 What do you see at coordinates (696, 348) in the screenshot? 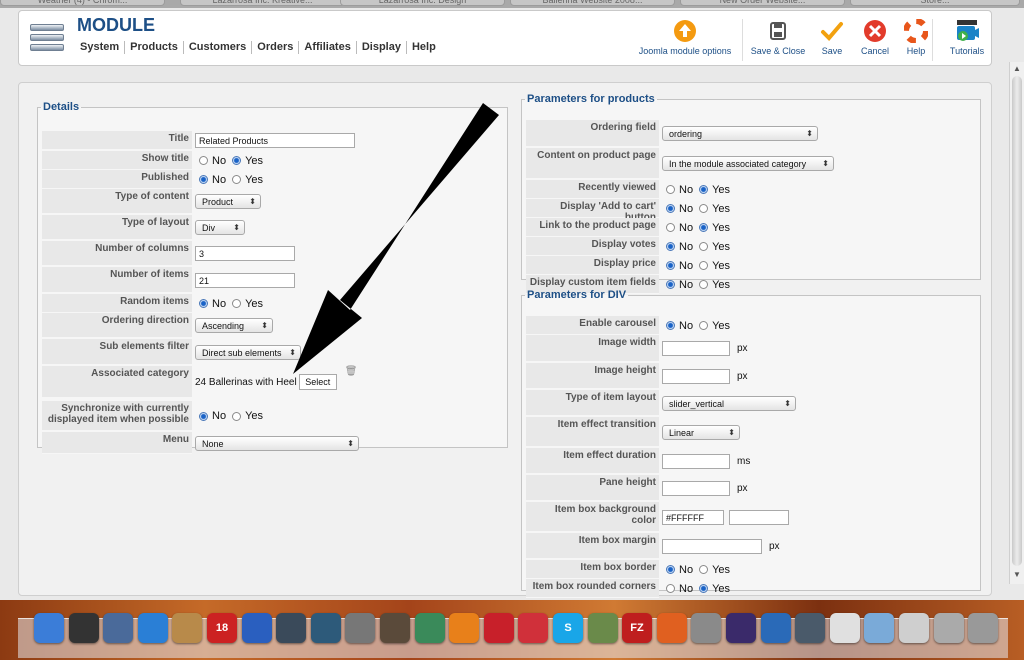
I see `image-width-input` at bounding box center [696, 348].